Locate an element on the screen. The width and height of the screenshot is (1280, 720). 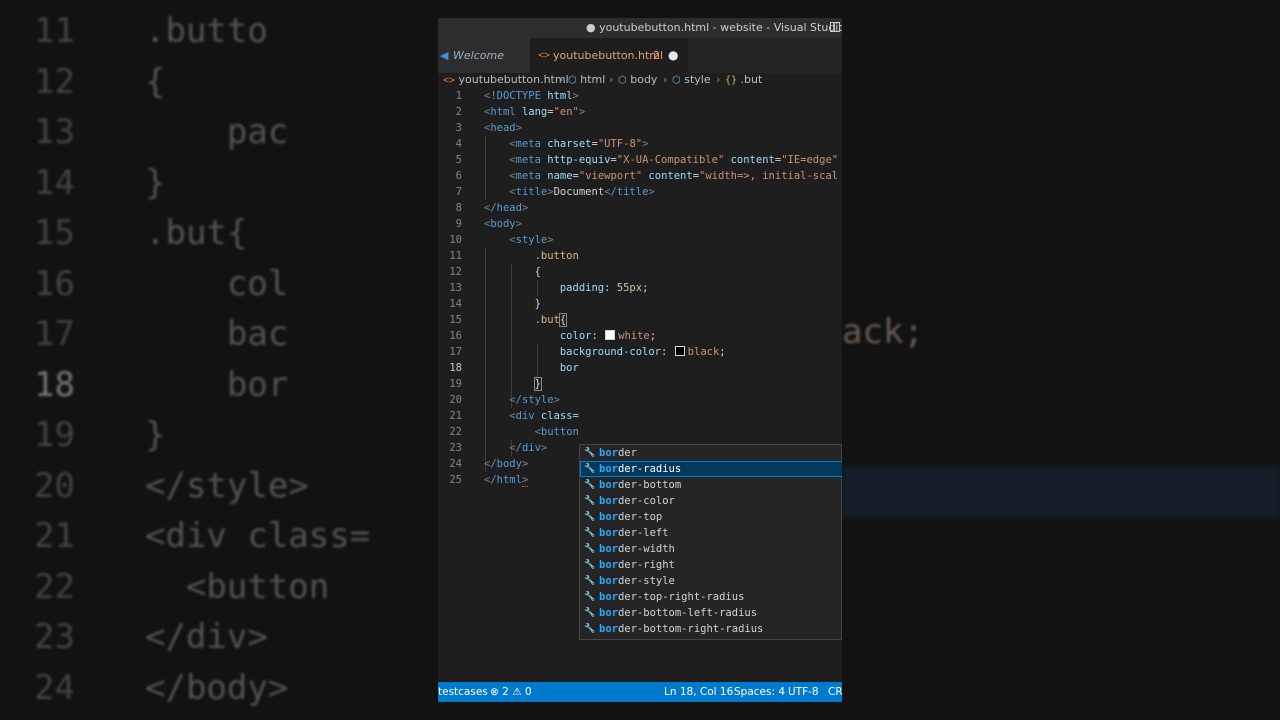
encoding: UTF-8 is located at coordinates (803, 692).